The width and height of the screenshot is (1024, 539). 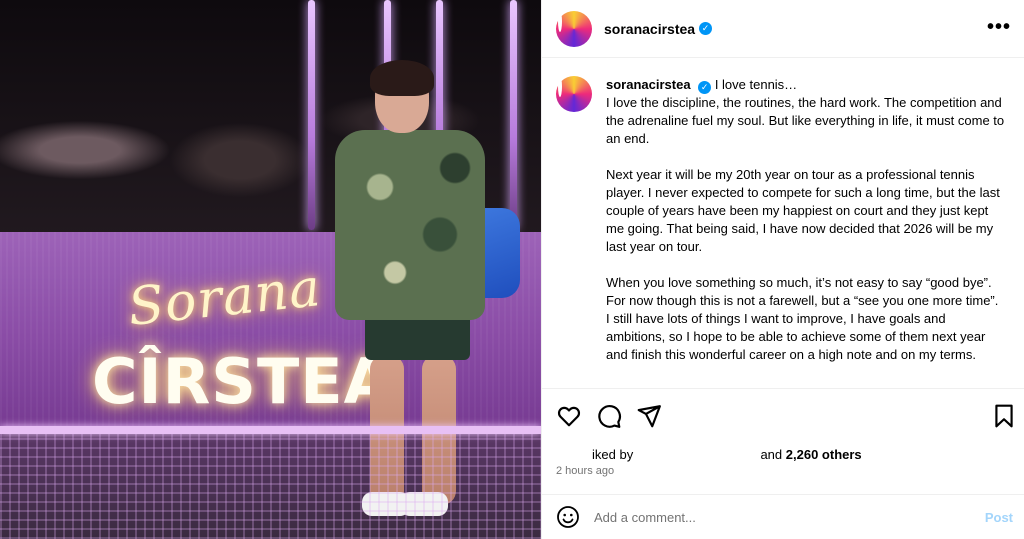 I want to click on bookmark-icon, so click(x=1004, y=416).